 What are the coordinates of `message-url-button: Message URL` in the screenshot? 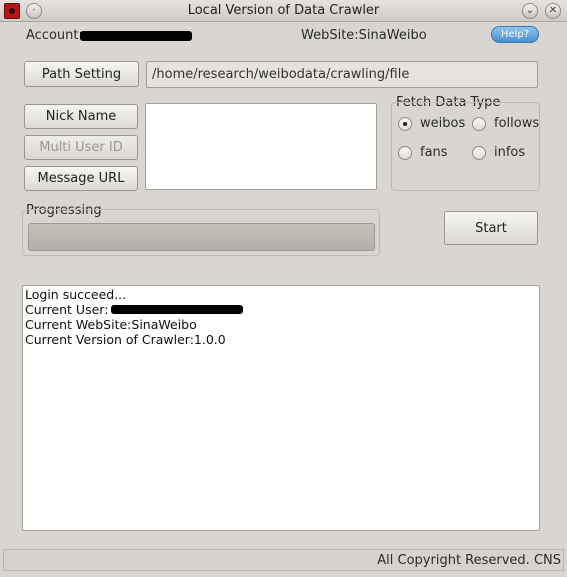 It's located at (81, 178).